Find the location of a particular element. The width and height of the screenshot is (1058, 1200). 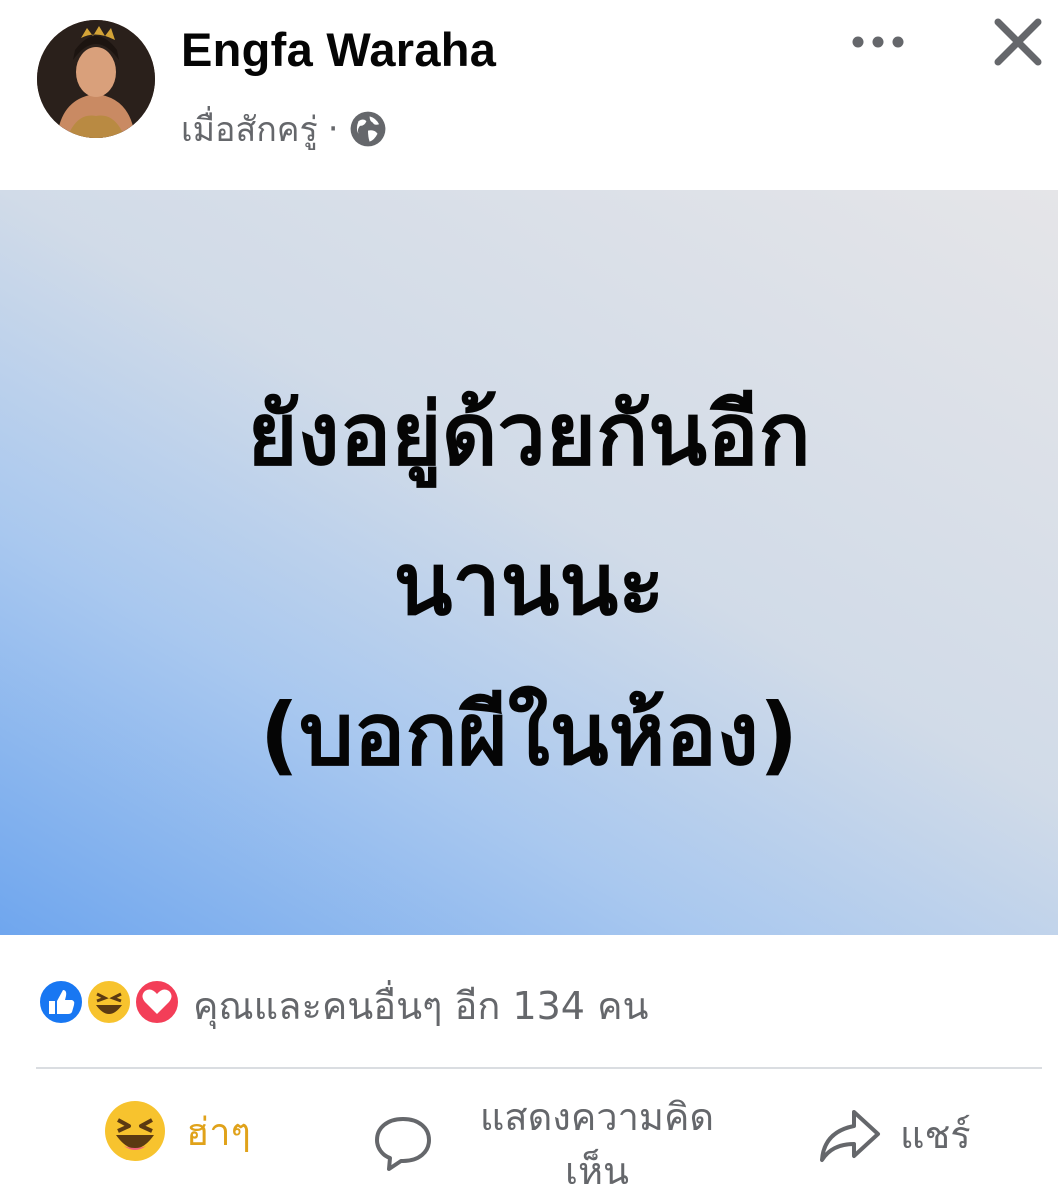

comment-button: แสดงความคิดเห็น is located at coordinates (557, 1144).